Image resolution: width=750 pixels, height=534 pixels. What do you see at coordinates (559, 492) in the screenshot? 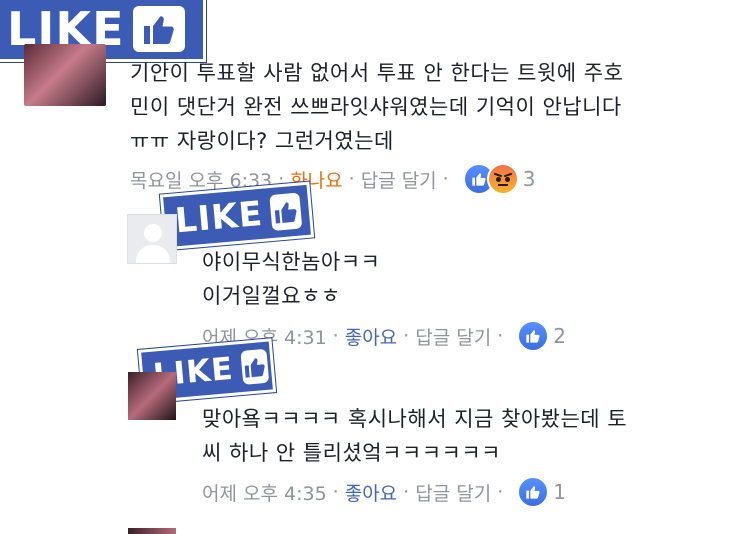
I see `reaction-count: 1` at bounding box center [559, 492].